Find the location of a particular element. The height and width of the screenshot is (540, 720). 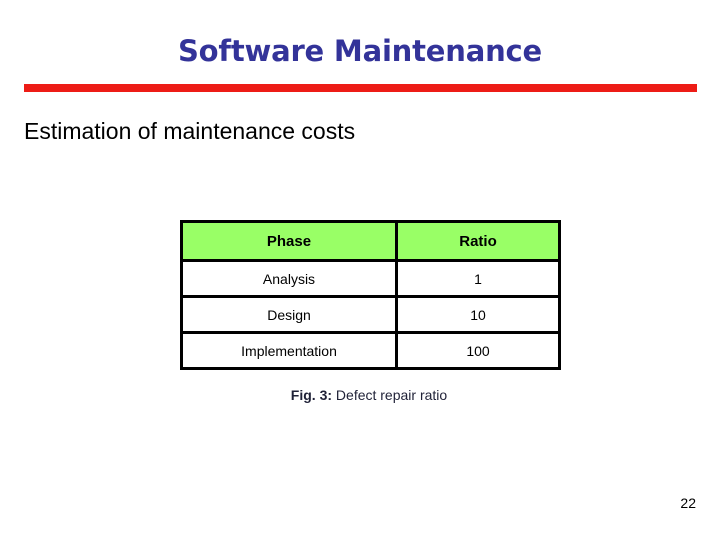

figure-caption: Fig. 3: Defect repair ratio is located at coordinates (369, 395).